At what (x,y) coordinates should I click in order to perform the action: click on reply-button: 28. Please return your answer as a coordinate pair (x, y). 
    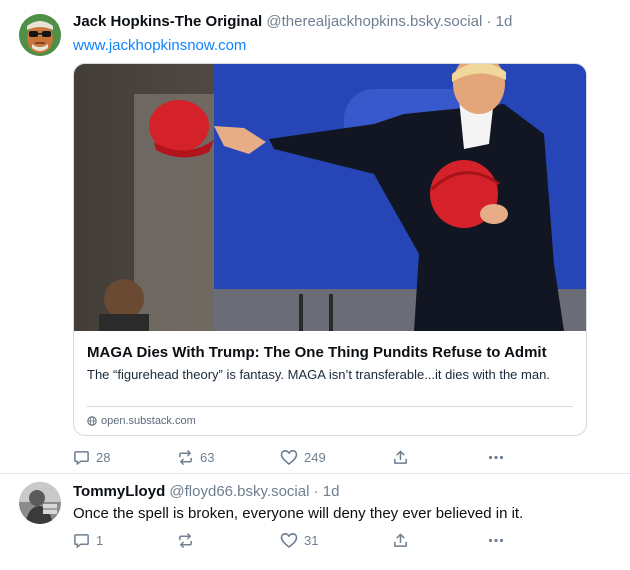
    Looking at the image, I should click on (91, 457).